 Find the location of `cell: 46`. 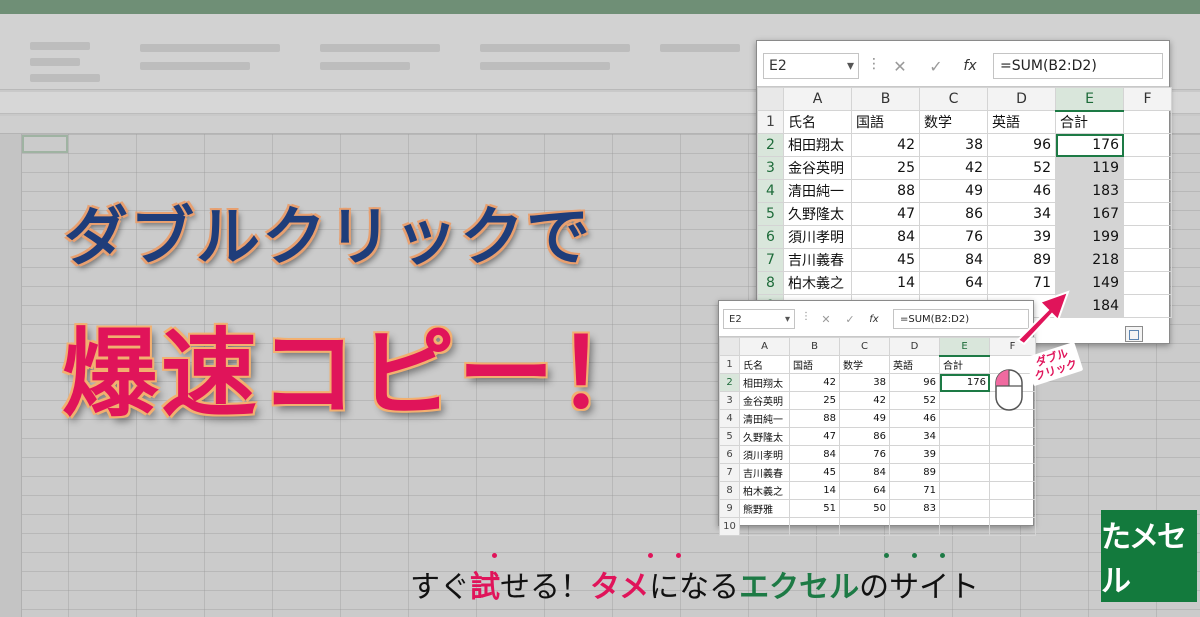

cell: 46 is located at coordinates (914, 418).